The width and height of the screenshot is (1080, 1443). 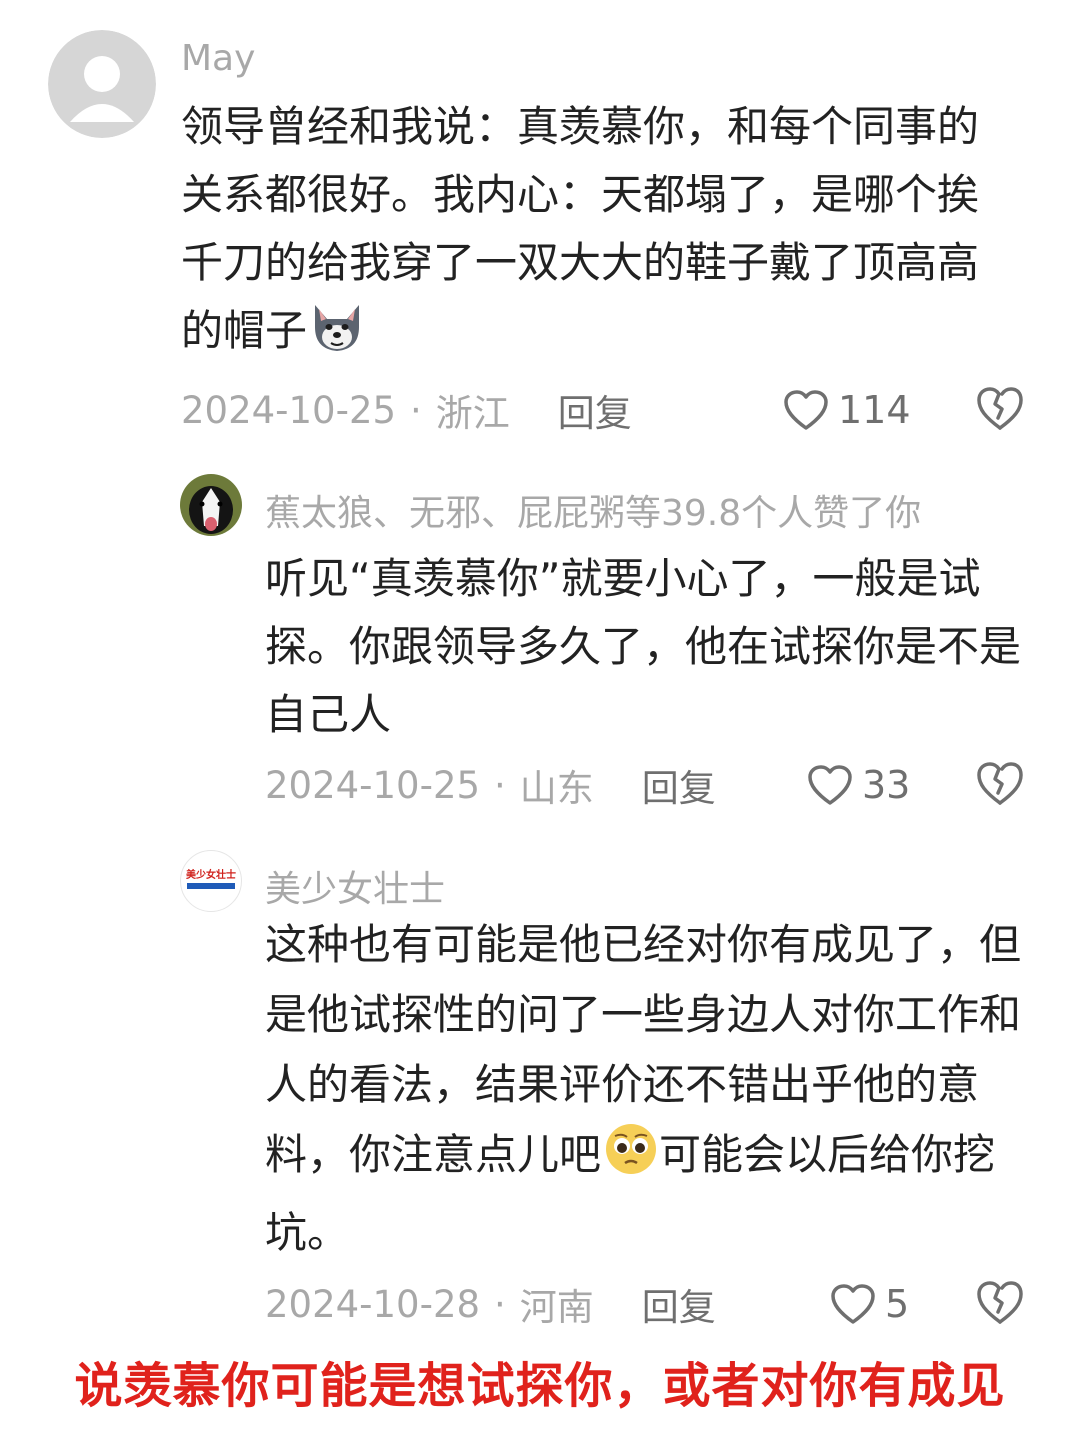 I want to click on summary-caption: 说羡慕你可能是想试探你，或者对你有成见, so click(x=540, y=1386).